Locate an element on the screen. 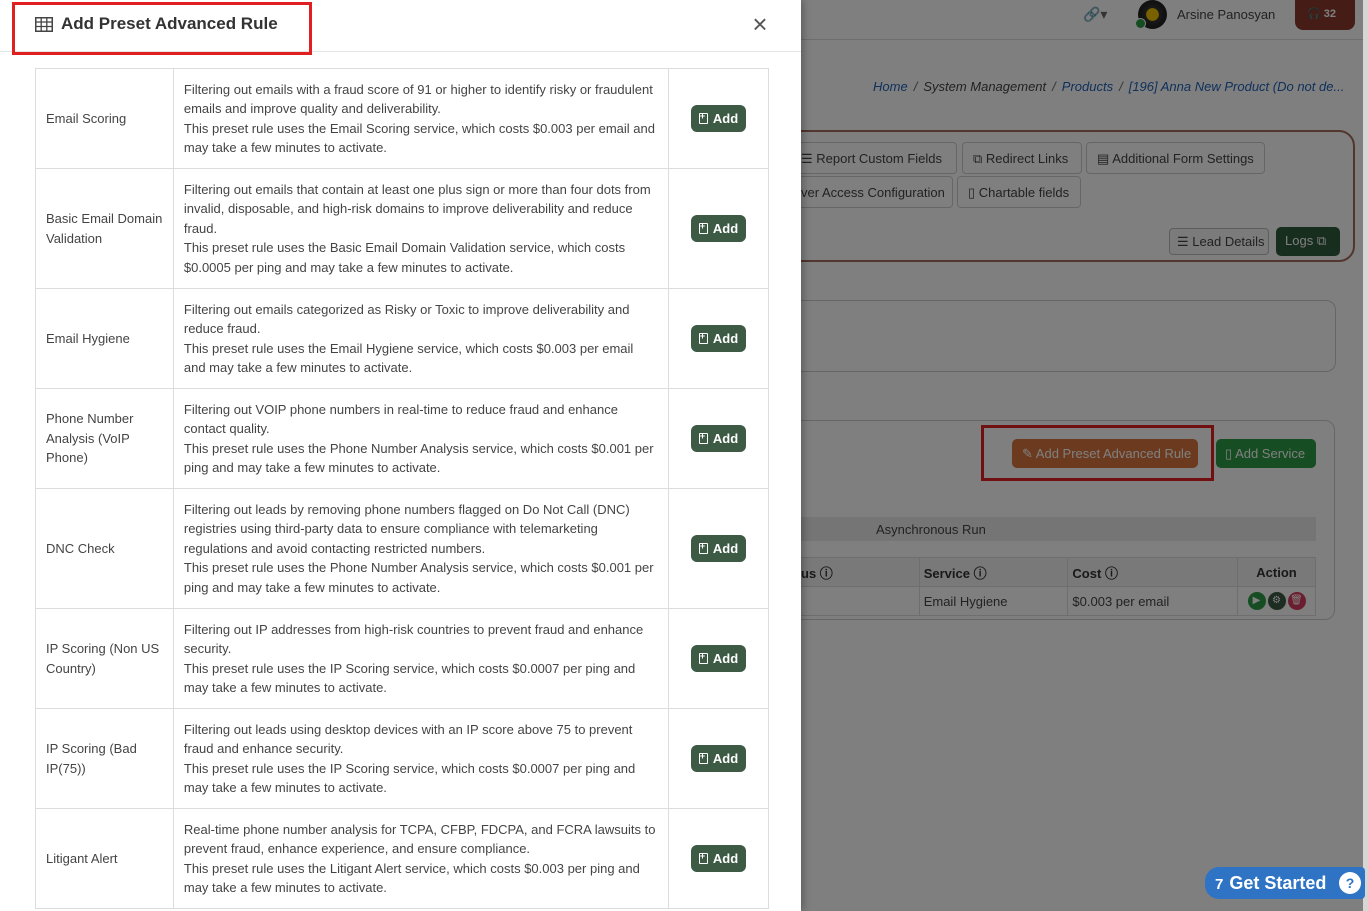  close-button: × is located at coordinates (760, 24).